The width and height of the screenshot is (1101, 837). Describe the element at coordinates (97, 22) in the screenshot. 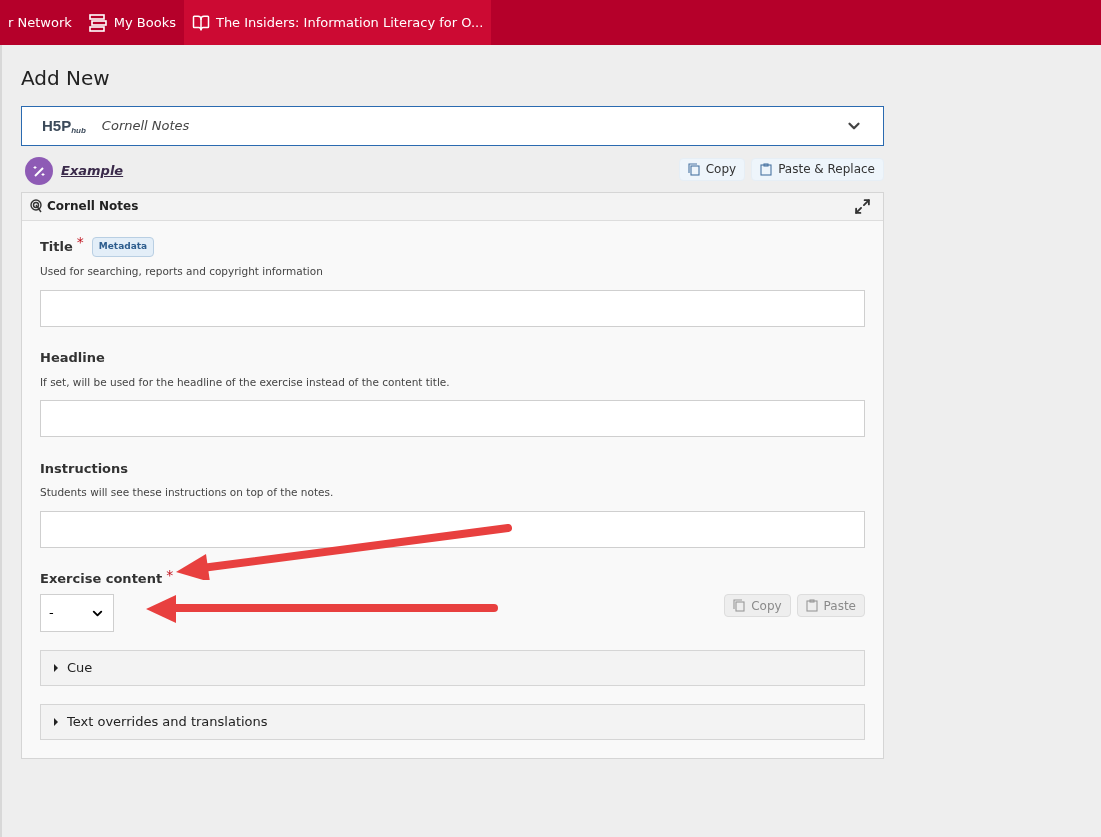

I see `books-icon` at that location.